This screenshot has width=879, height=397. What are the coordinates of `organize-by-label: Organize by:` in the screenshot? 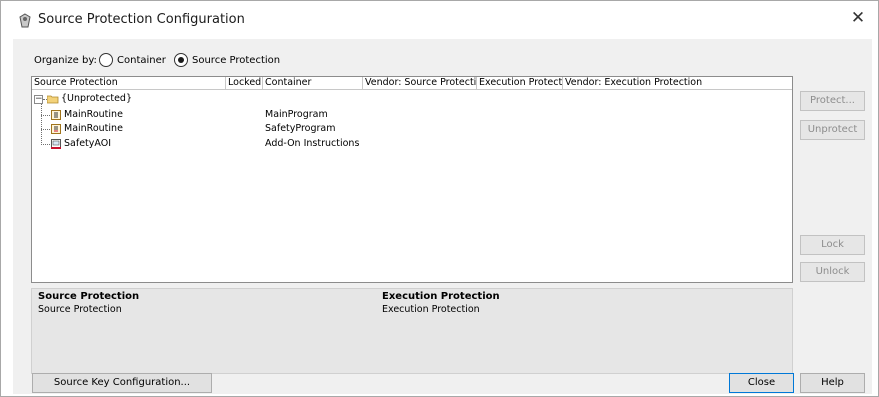 It's located at (65, 60).